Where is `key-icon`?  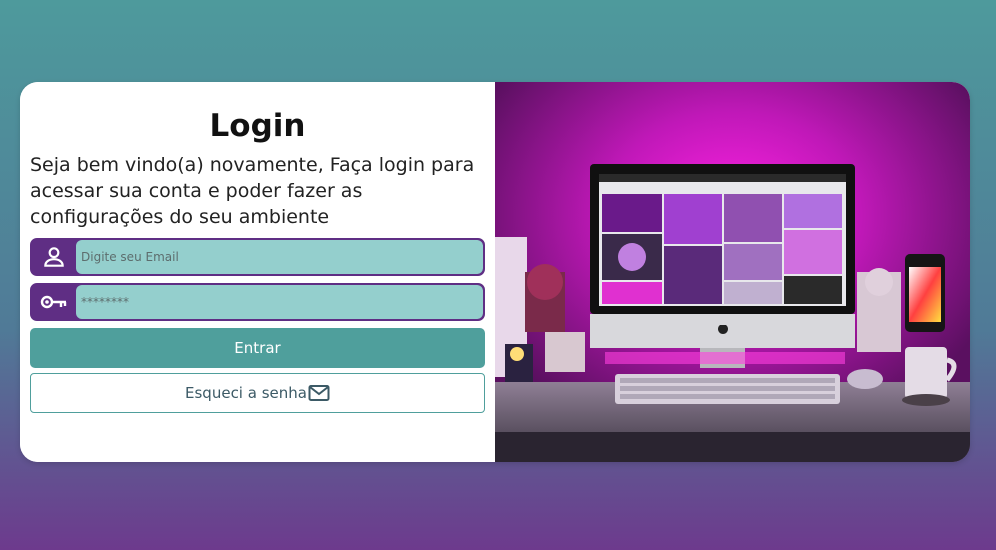
key-icon is located at coordinates (54, 302).